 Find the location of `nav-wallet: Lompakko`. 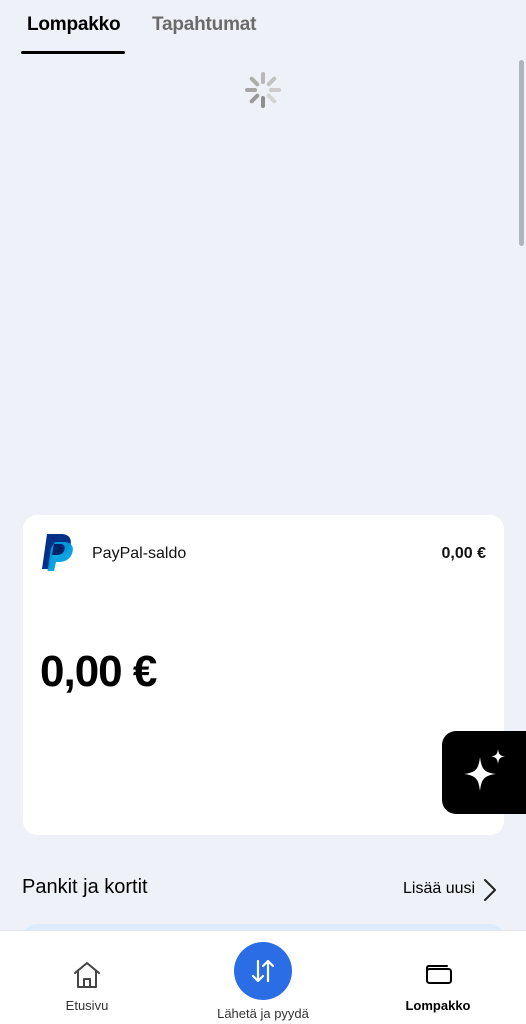

nav-wallet: Lompakko is located at coordinates (438, 977).